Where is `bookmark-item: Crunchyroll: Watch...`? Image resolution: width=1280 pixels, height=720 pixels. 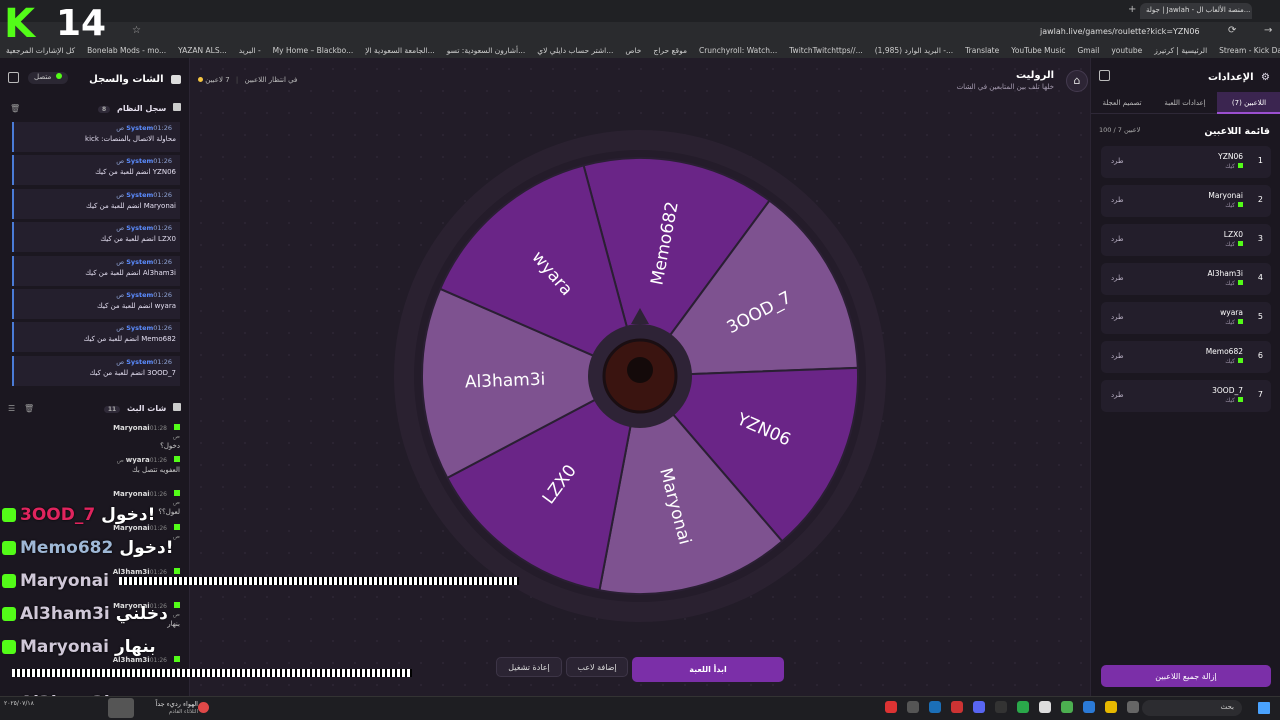
bookmark-item: Crunchyroll: Watch... is located at coordinates (738, 50).